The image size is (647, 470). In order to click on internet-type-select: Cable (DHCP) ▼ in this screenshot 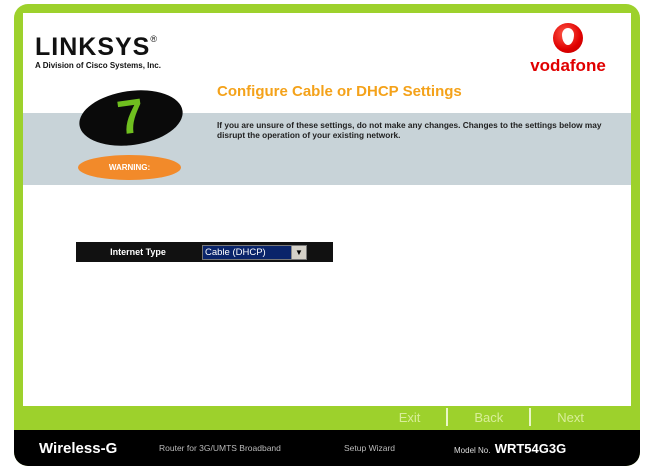, I will do `click(254, 252)`.